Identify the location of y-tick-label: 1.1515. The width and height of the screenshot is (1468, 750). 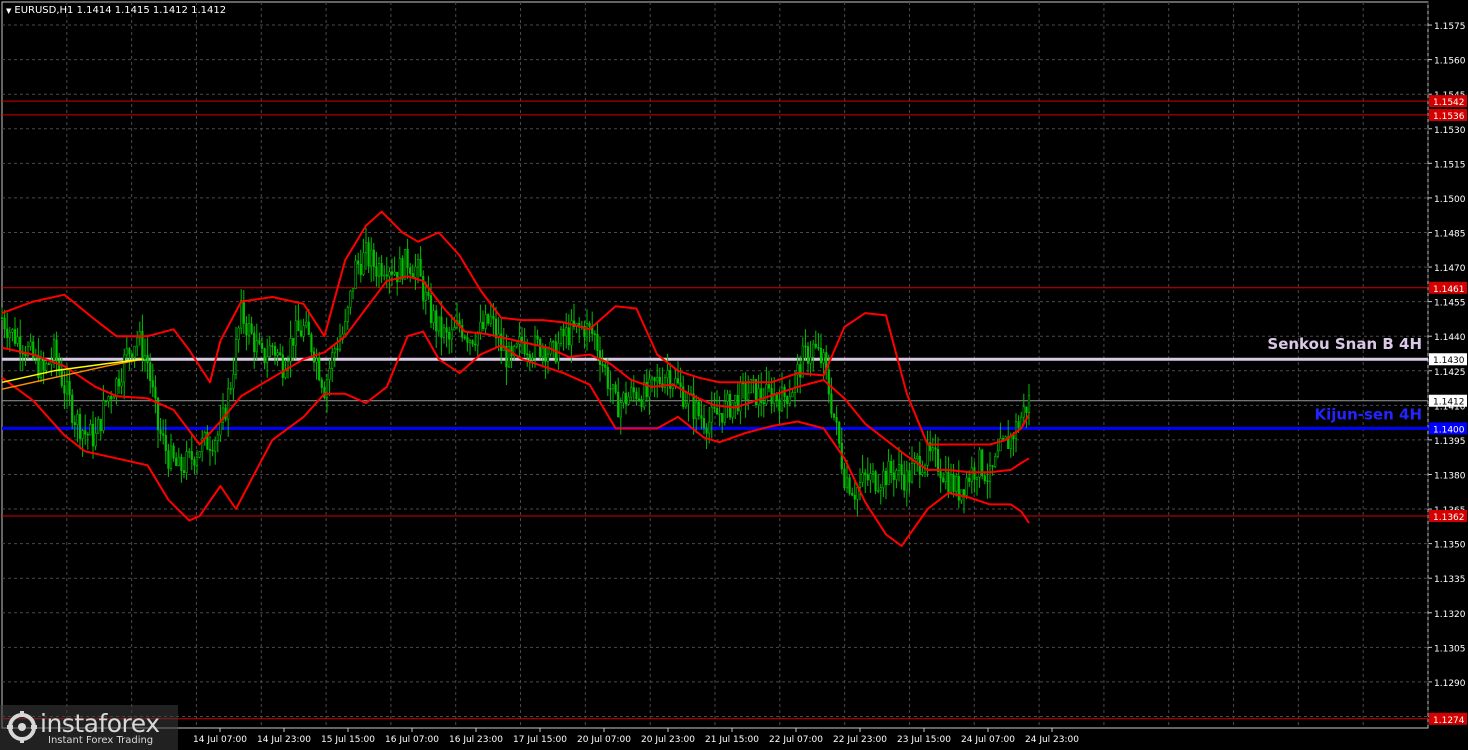
(1450, 165).